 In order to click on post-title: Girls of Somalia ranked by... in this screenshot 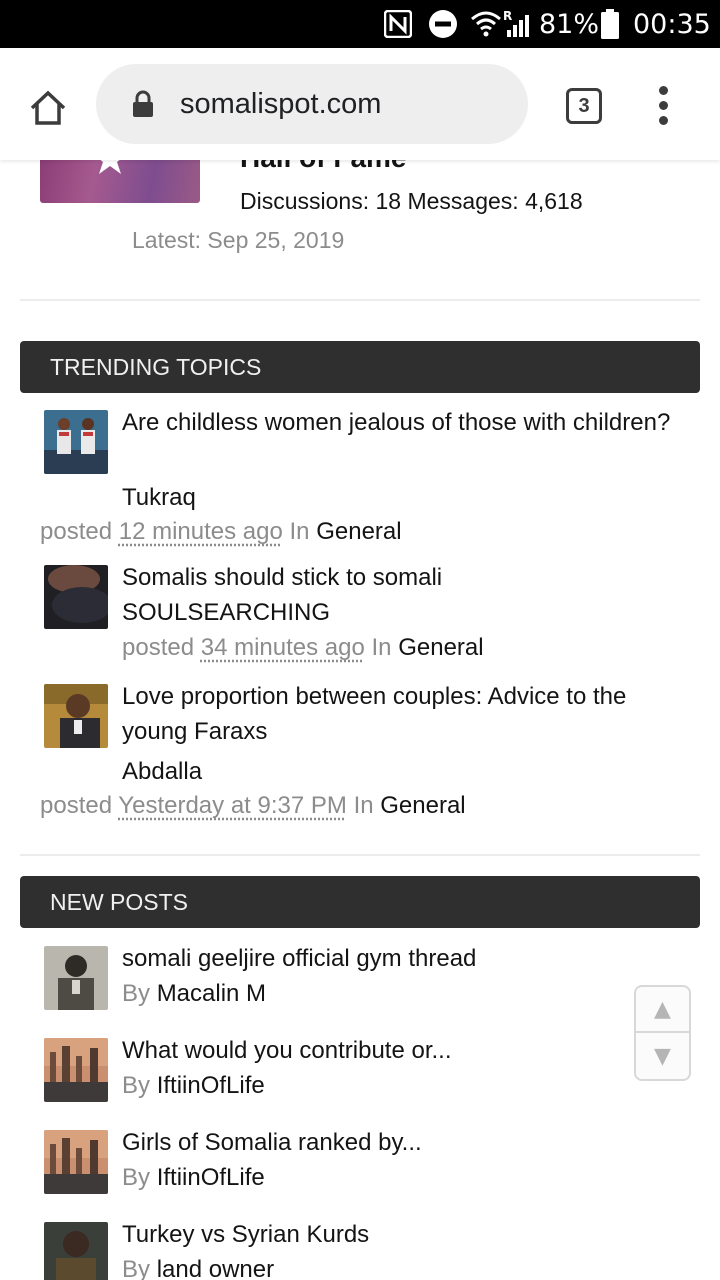, I will do `click(407, 1142)`.